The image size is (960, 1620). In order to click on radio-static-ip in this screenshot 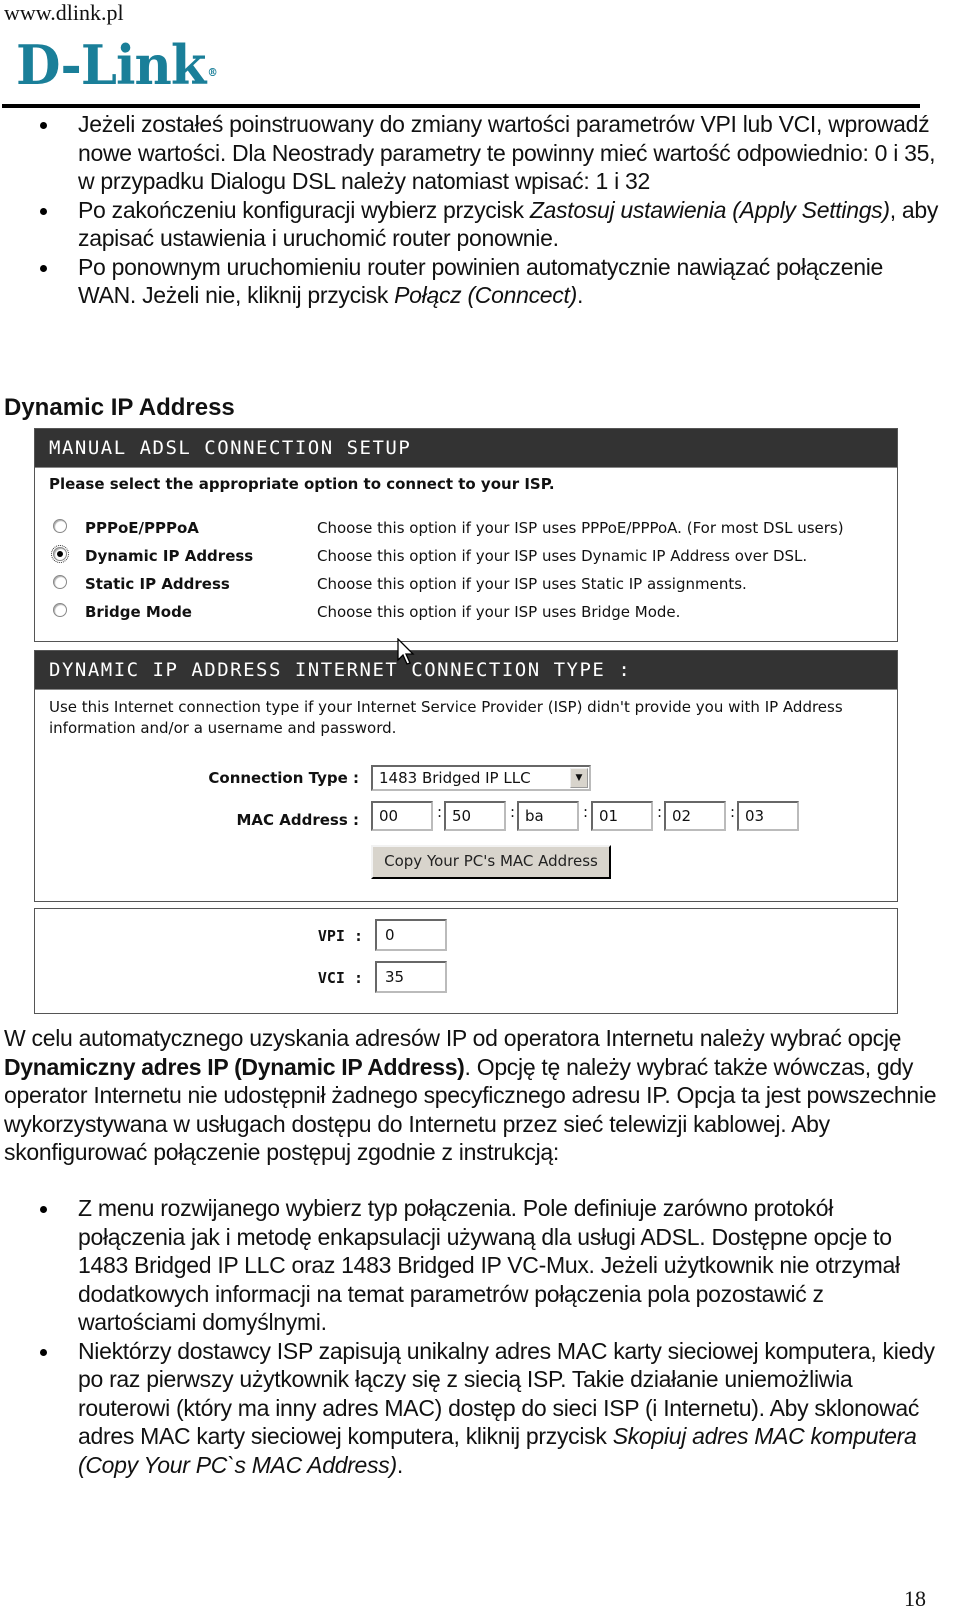, I will do `click(60, 582)`.